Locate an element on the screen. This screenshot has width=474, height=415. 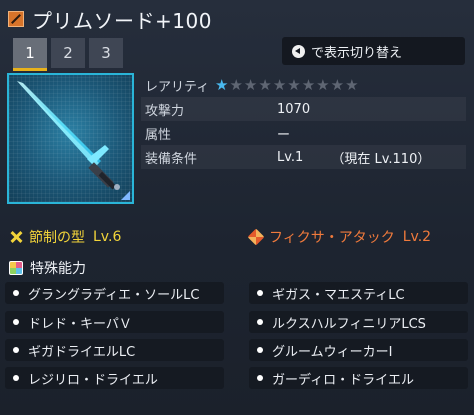
ability-label: ギガス・マエスティLC is located at coordinates (338, 295).